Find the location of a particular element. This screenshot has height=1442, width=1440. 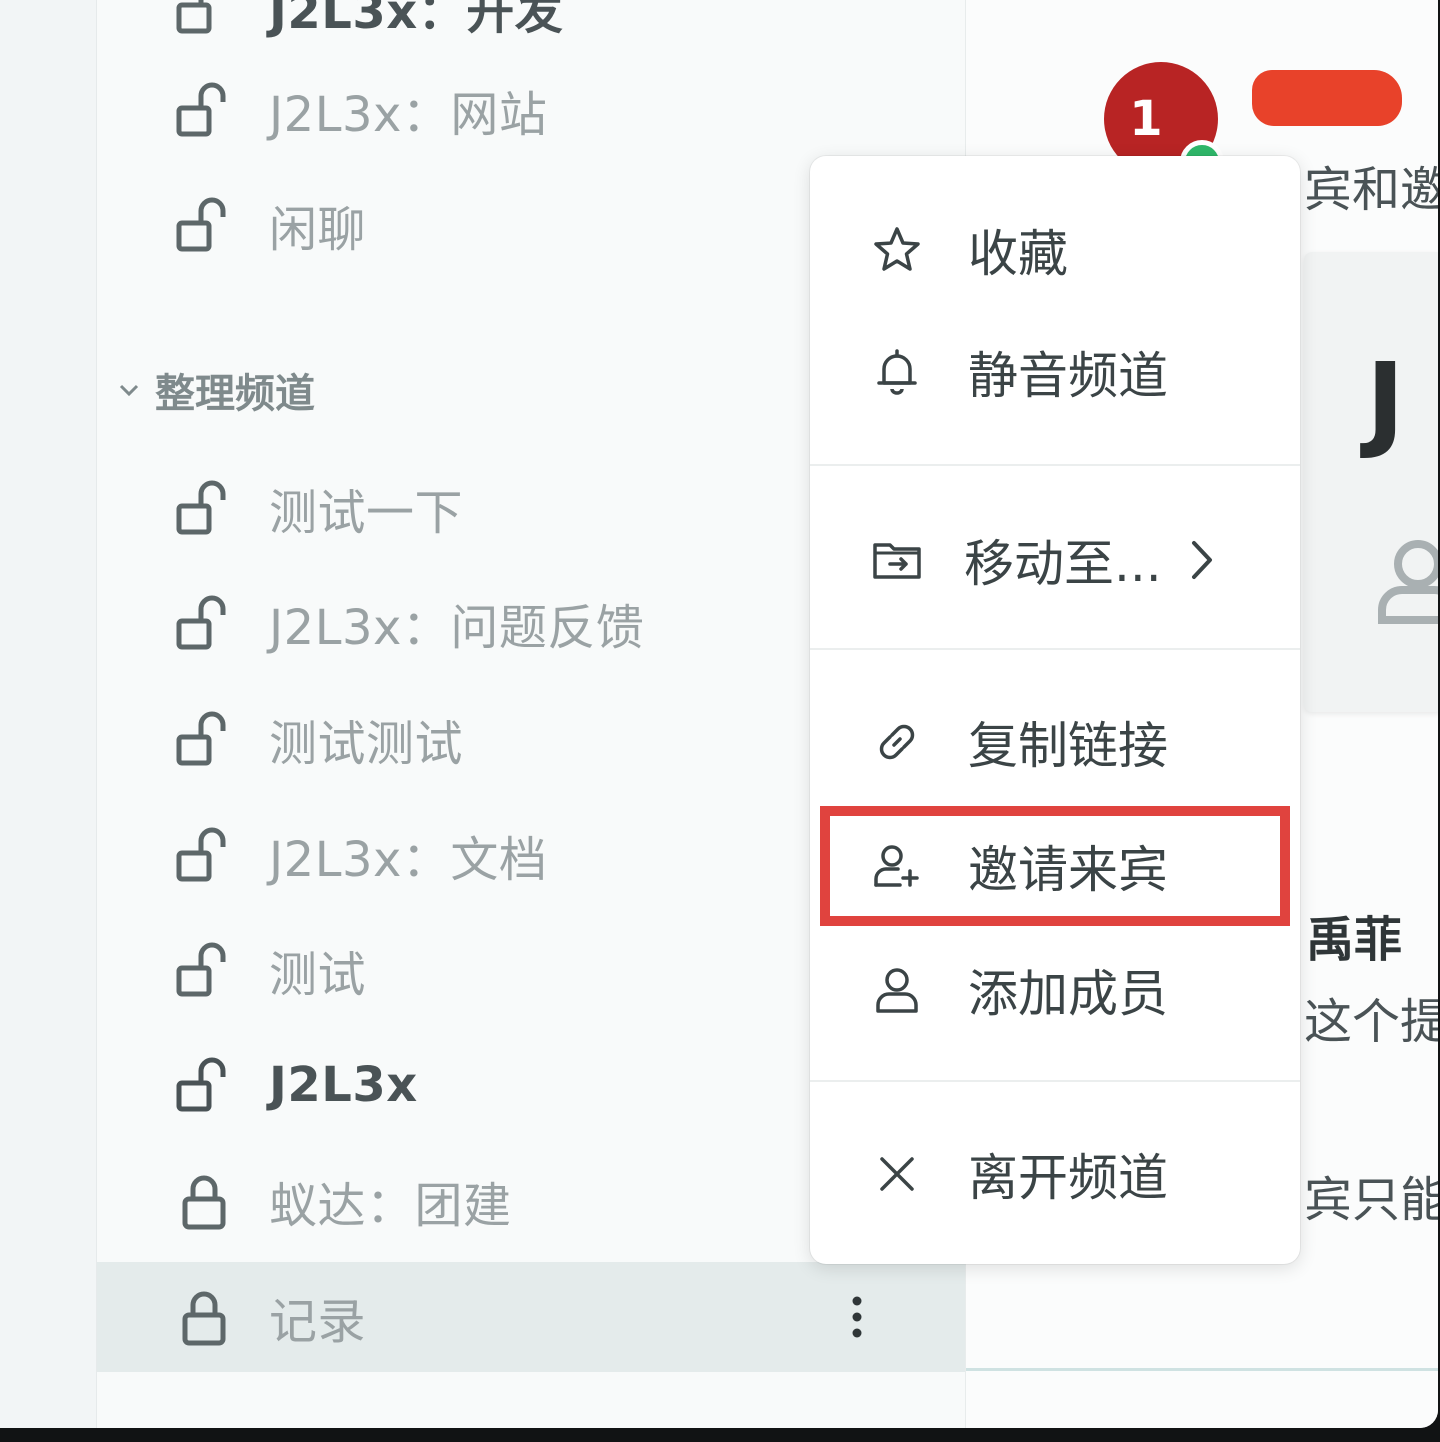

group-label: 整理频道 is located at coordinates (235, 394).